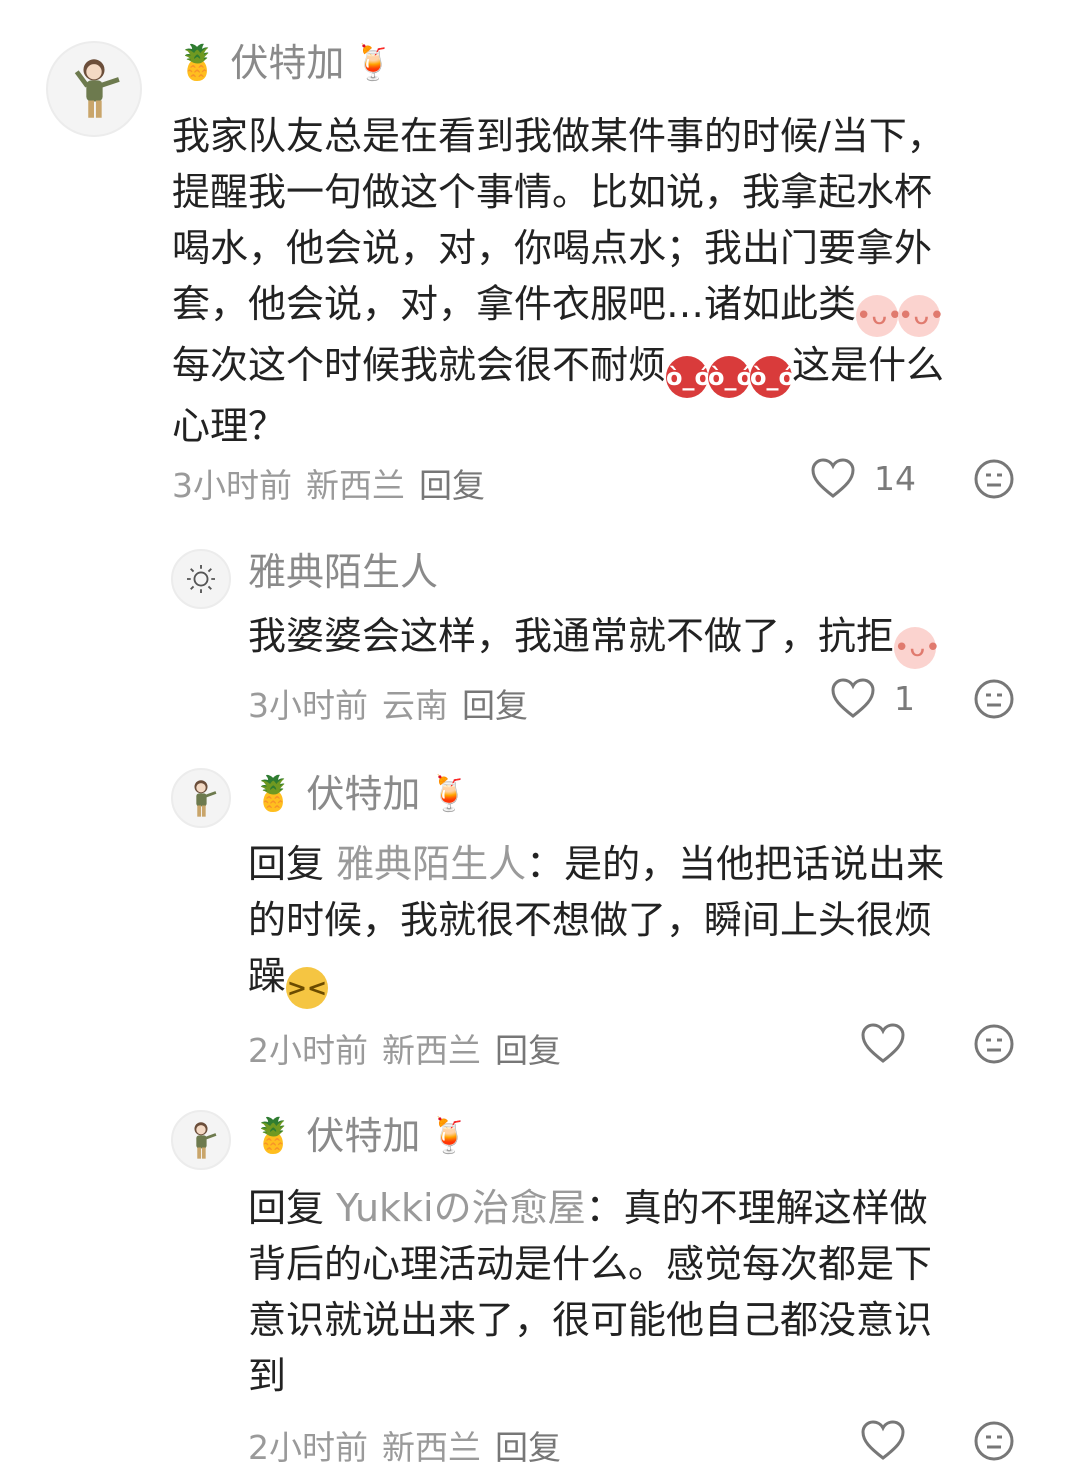  Describe the element at coordinates (431, 864) in the screenshot. I see `reply-to-user: 雅典陌生人` at that location.